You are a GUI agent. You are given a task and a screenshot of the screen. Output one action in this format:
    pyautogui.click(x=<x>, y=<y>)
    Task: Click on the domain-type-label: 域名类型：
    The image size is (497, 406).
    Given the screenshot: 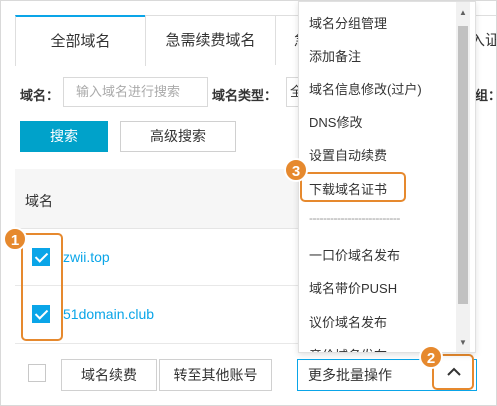 What is the action you would take?
    pyautogui.click(x=245, y=95)
    